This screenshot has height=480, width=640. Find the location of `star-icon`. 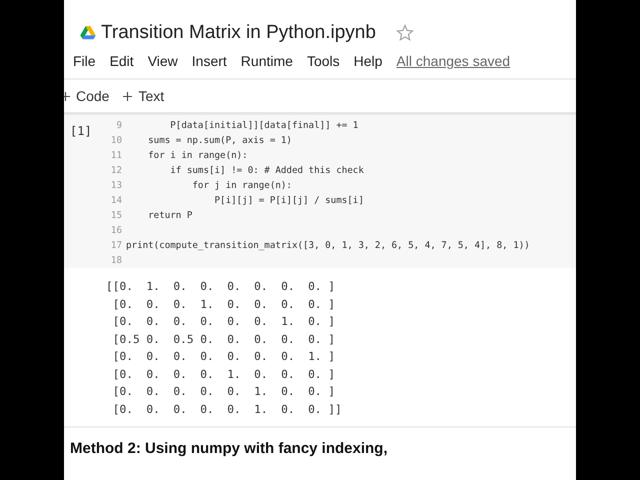

star-icon is located at coordinates (405, 33).